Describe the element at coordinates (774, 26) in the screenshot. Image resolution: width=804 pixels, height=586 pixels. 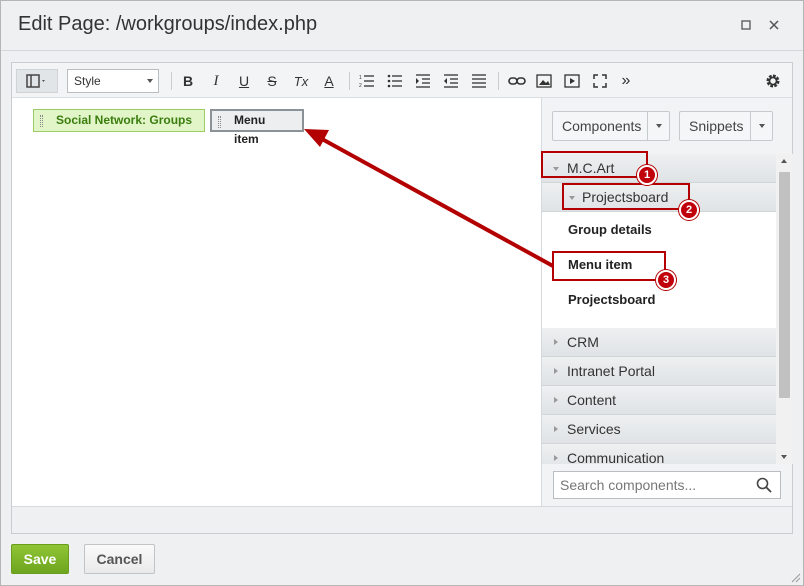
I see `close-icon` at that location.